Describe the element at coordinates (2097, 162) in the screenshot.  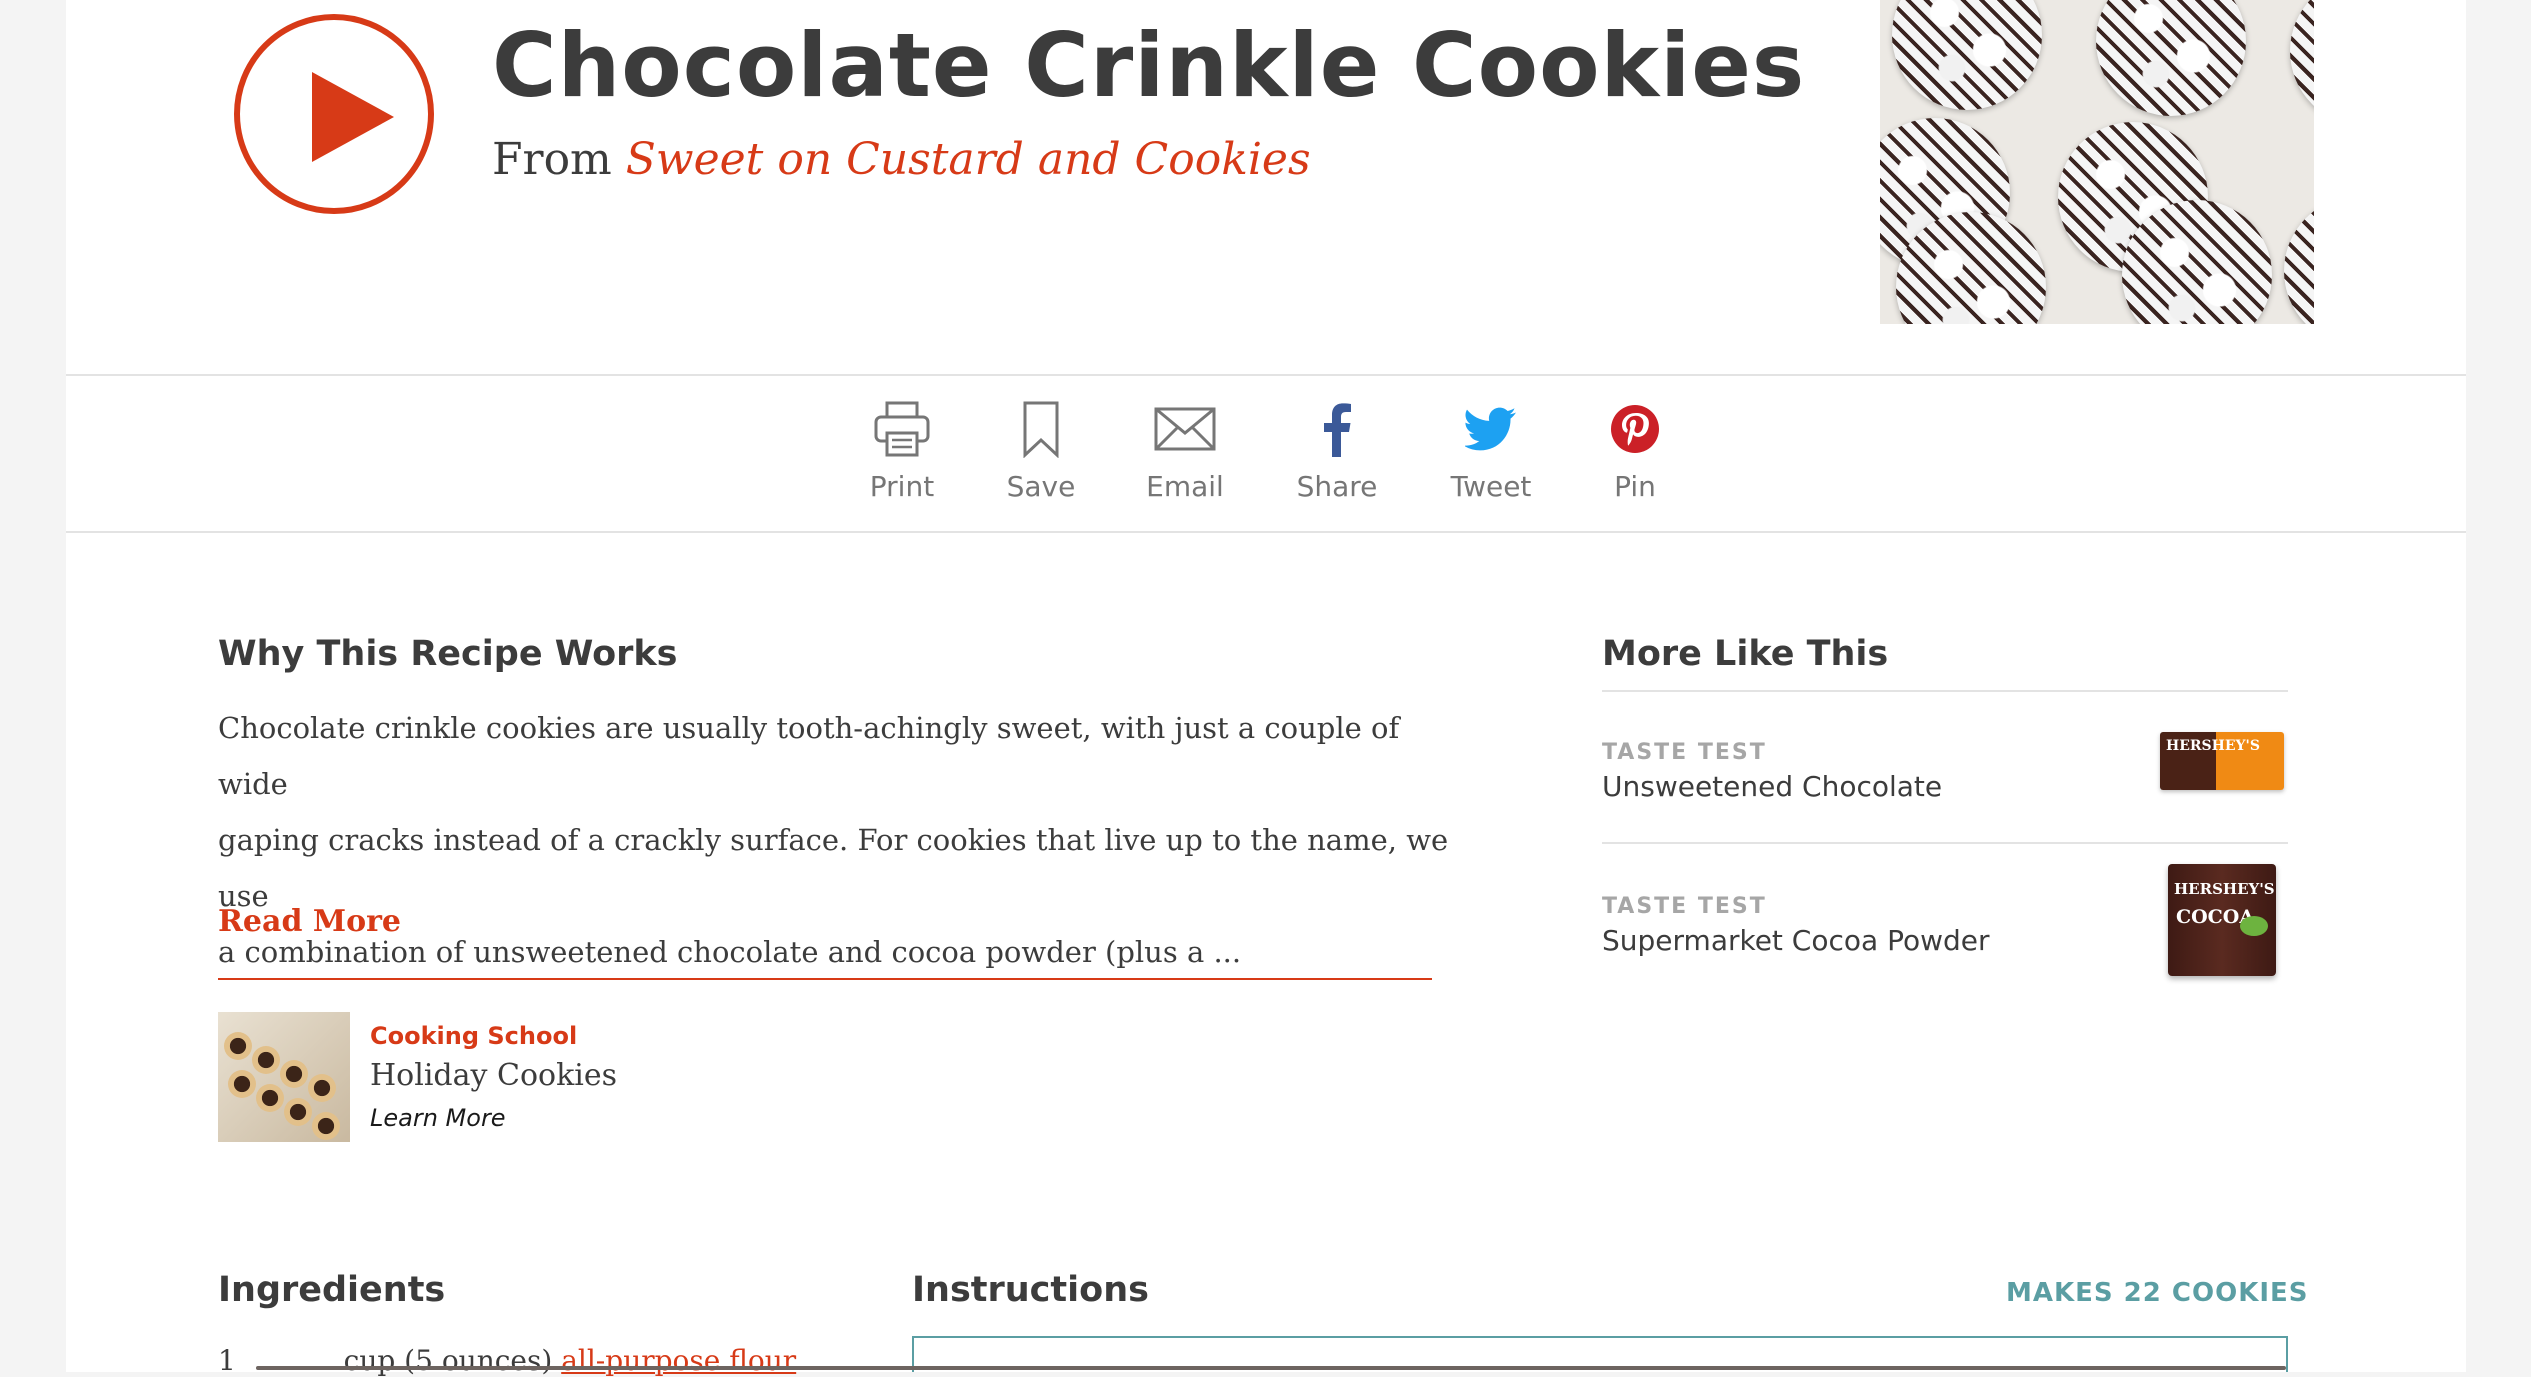
I see `recipe-hero-image` at that location.